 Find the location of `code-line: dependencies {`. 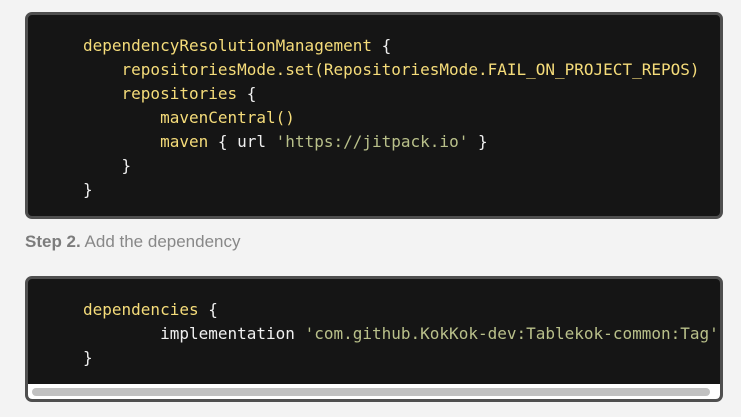

code-line: dependencies { is located at coordinates (401, 310).